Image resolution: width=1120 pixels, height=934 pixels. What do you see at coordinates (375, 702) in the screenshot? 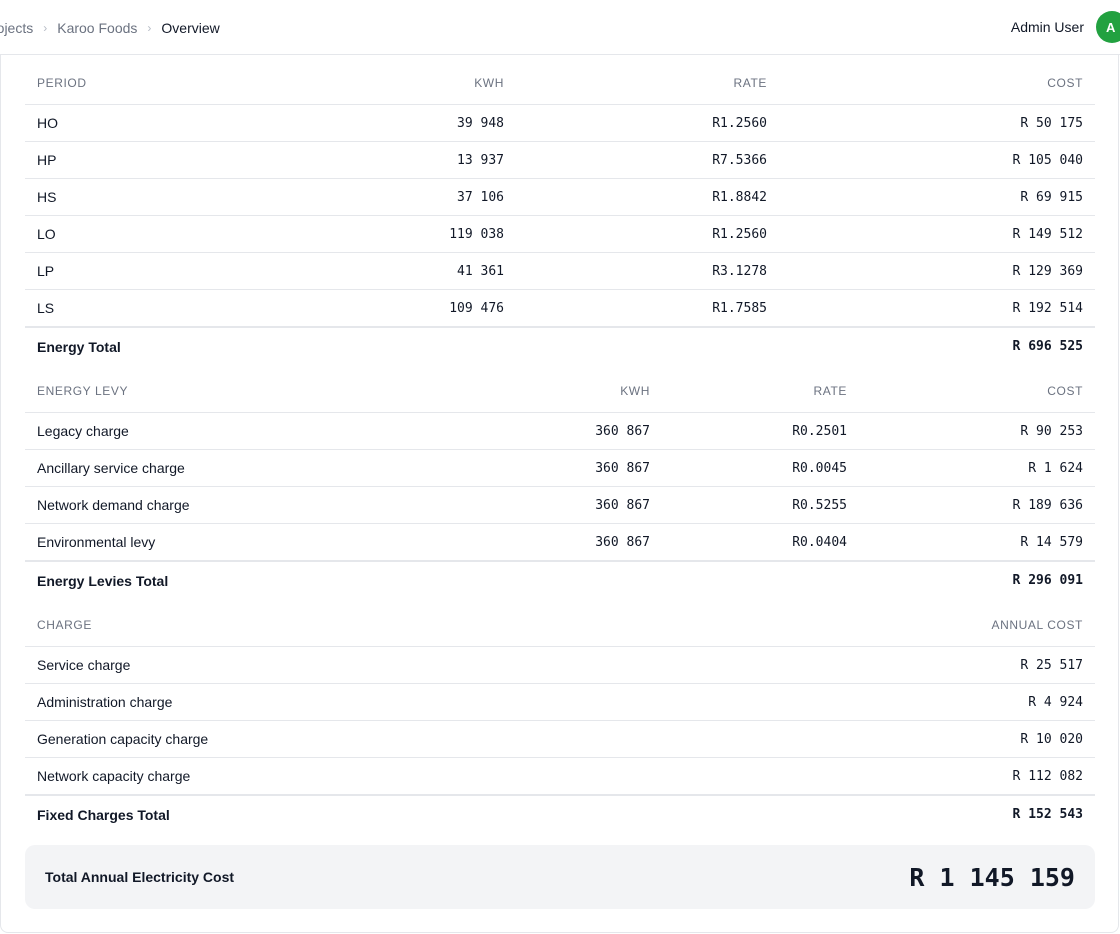
I see `charge-name-cell: Administration charge` at bounding box center [375, 702].